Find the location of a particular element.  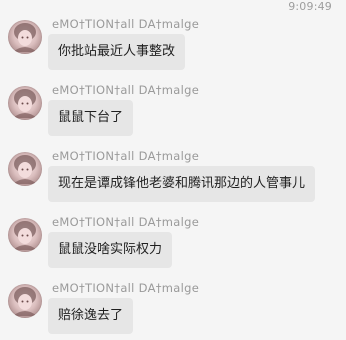

message-bubble: 鼠鼠下台了 is located at coordinates (91, 118).